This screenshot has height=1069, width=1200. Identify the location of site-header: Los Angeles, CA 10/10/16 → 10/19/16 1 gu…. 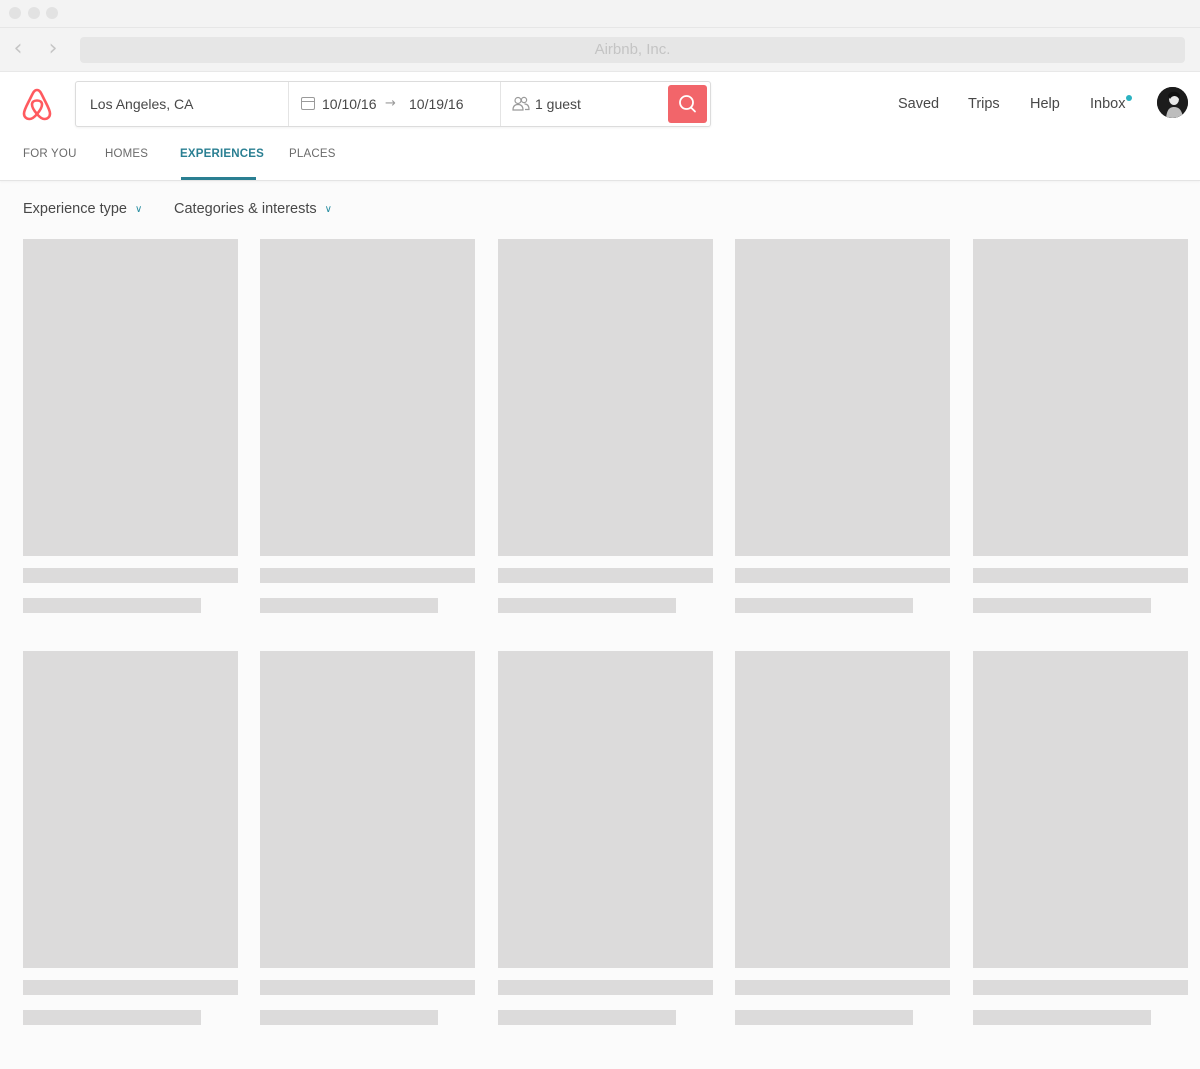
(600, 126).